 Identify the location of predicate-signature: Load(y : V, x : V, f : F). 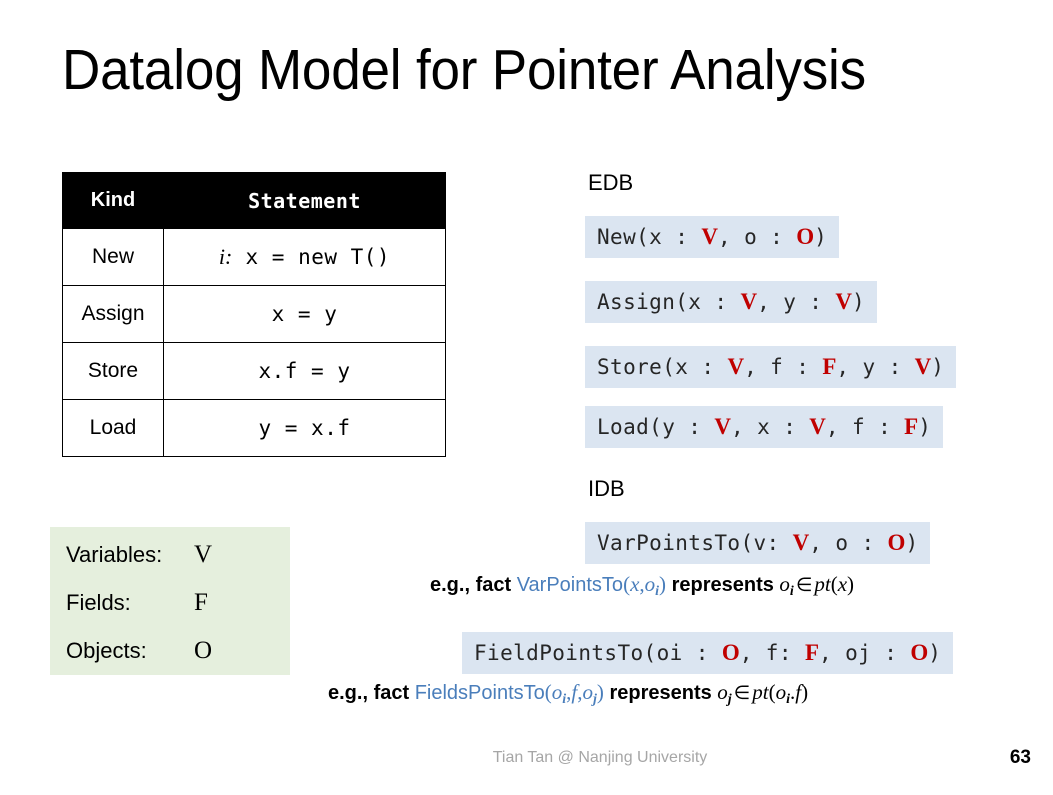
(764, 427).